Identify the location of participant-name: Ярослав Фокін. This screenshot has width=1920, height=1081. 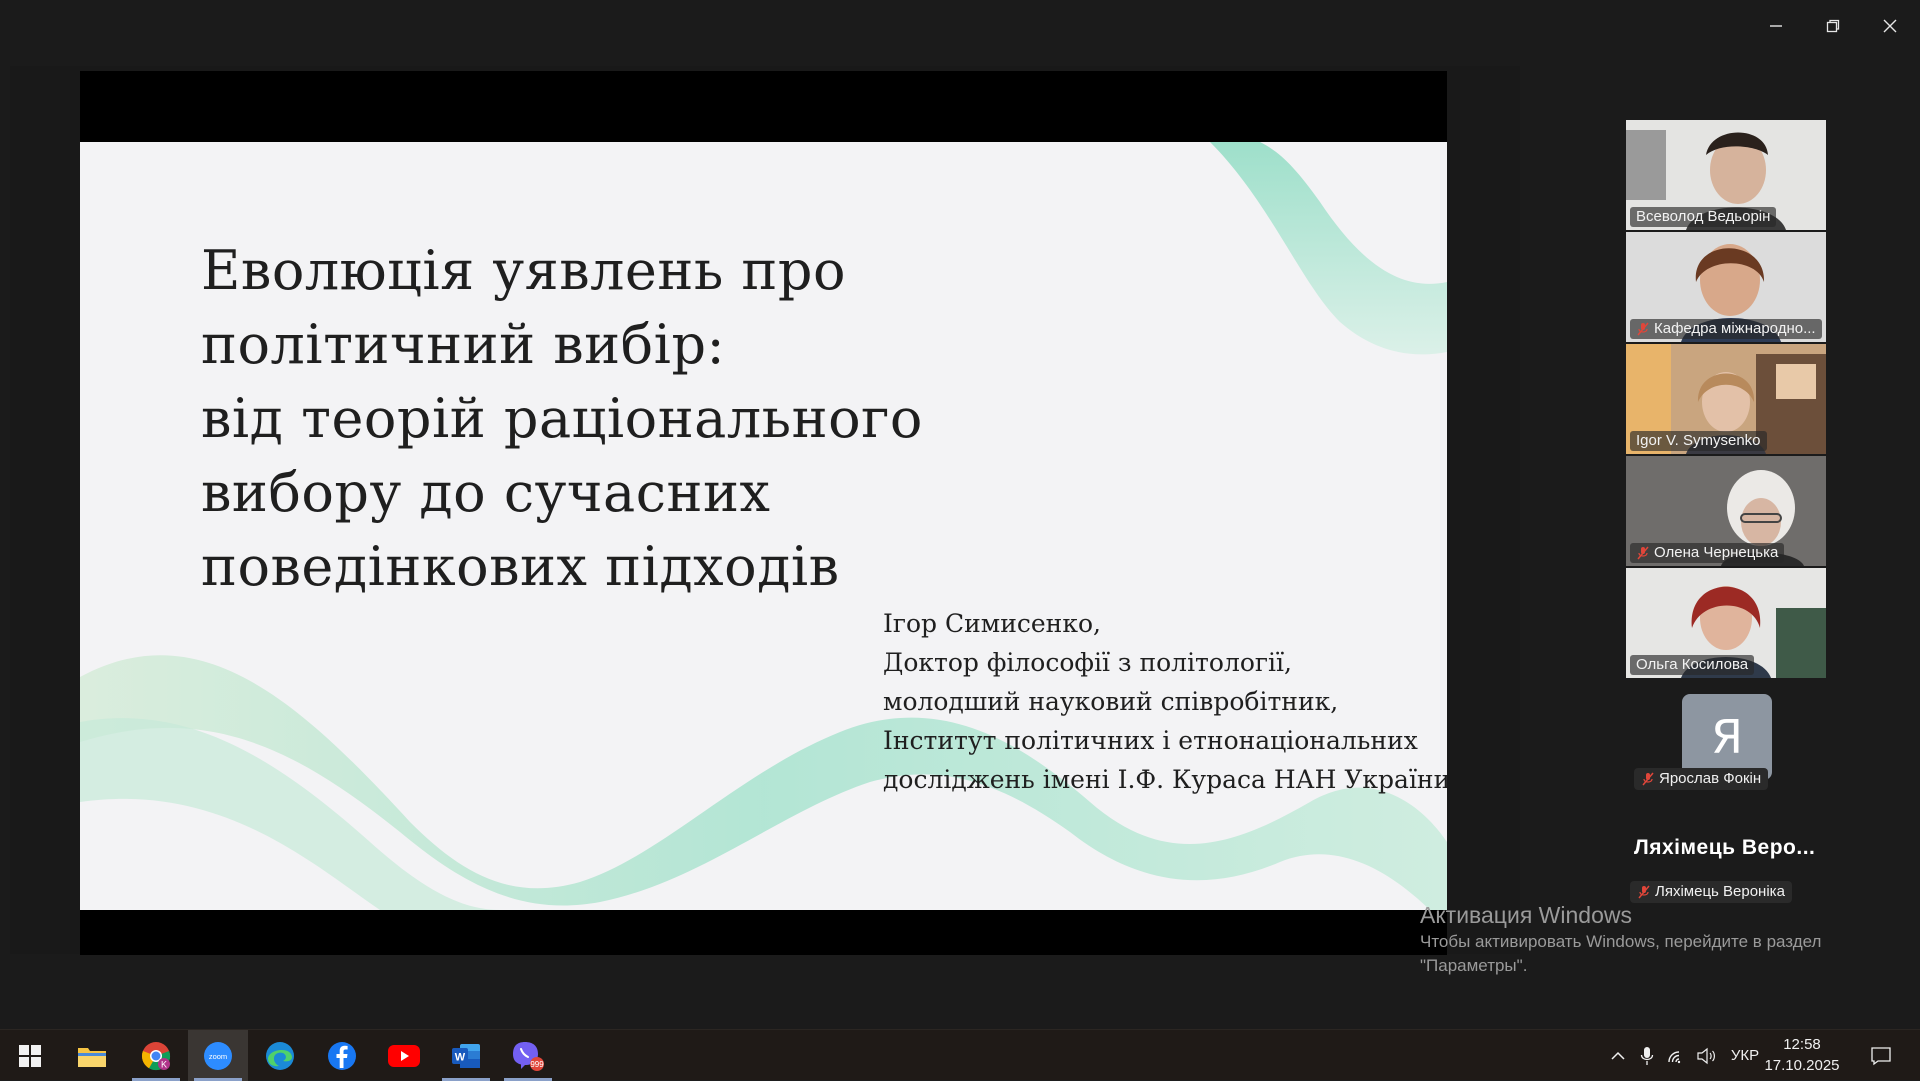
(1710, 778).